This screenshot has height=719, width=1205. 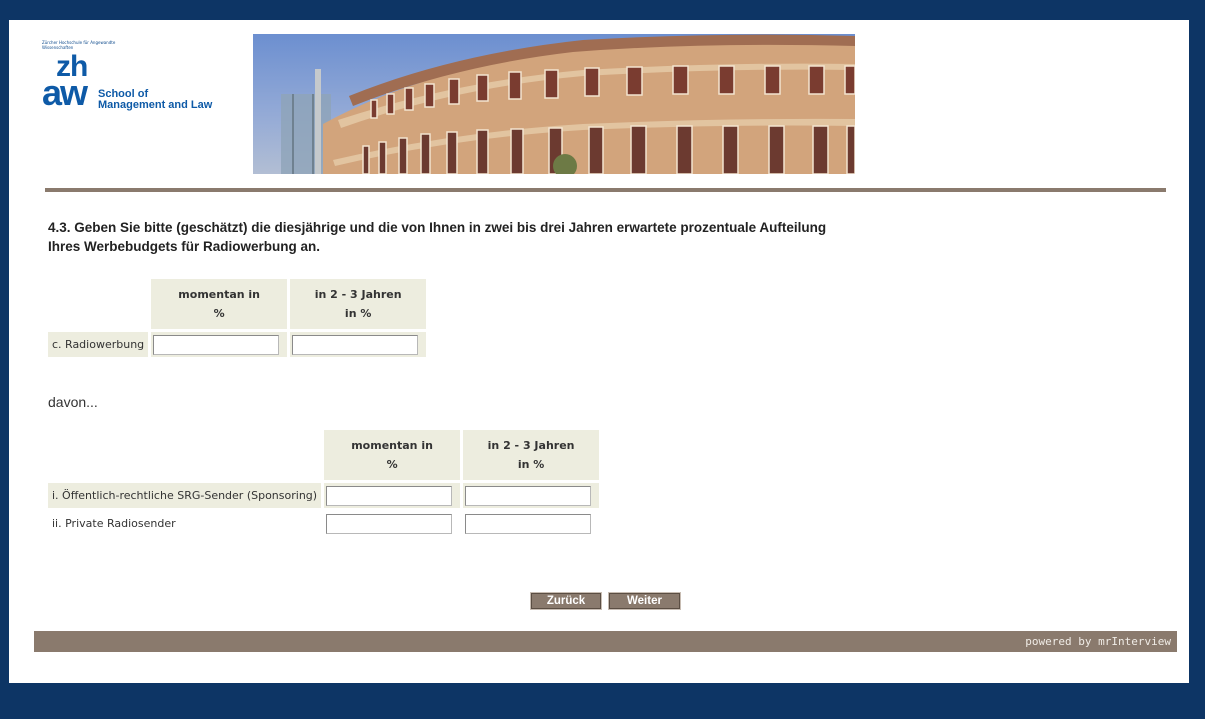 I want to click on logo-aw-letters: aw, so click(x=65, y=92).